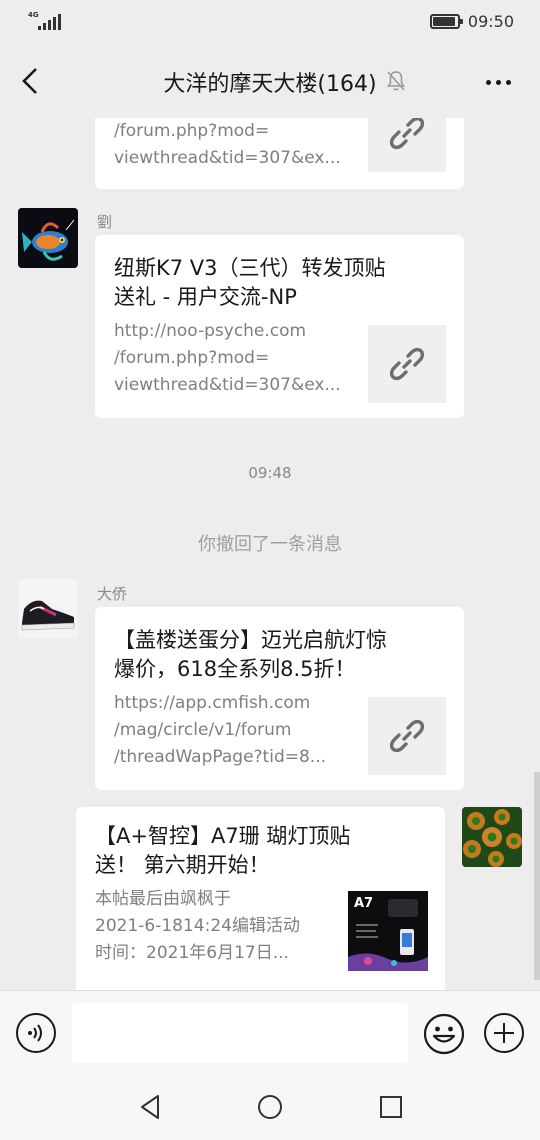 This screenshot has height=1140, width=540. What do you see at coordinates (270, 84) in the screenshot?
I see `chat-title: 大洋的摩天大楼(164)` at bounding box center [270, 84].